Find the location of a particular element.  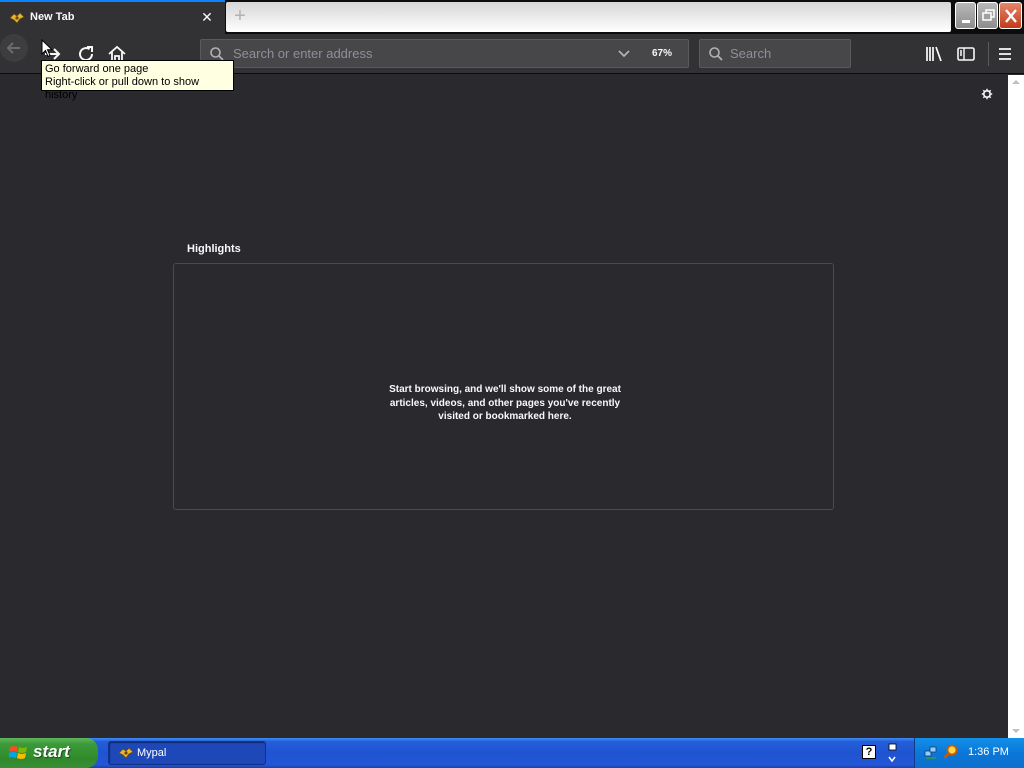

search-input is located at coordinates (787, 53).